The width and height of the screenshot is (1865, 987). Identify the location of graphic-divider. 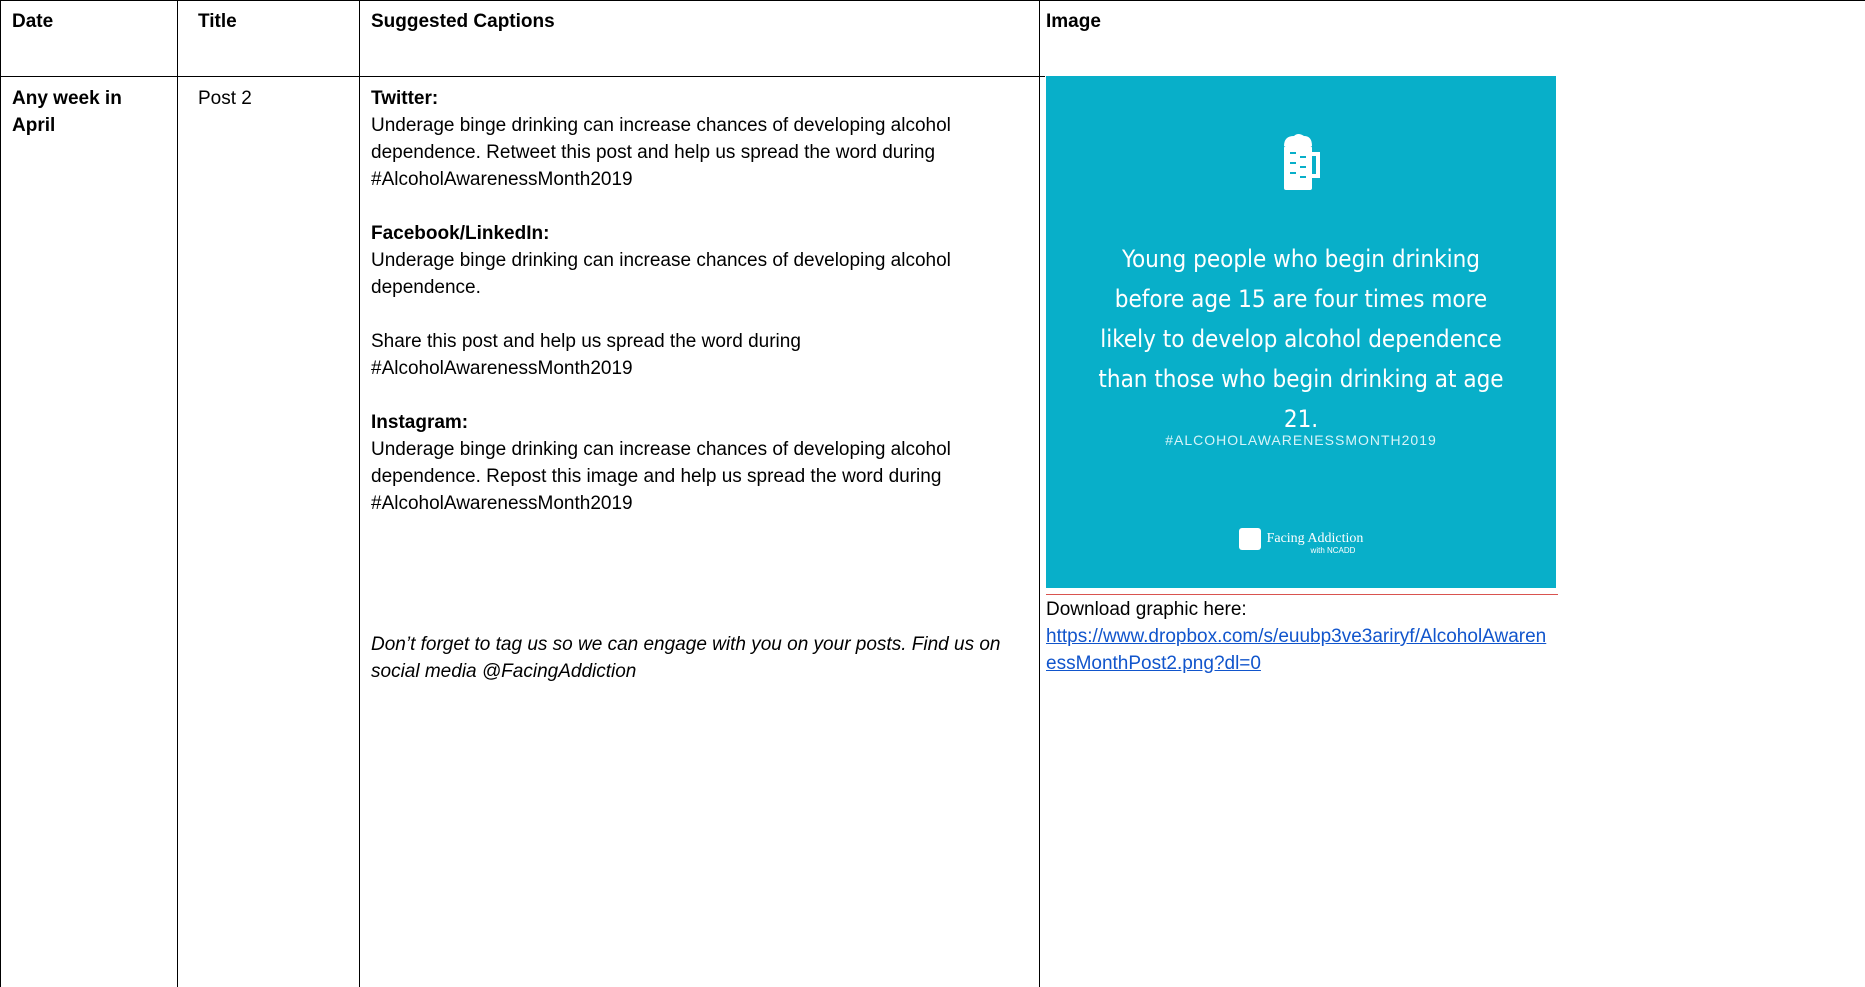
(1302, 594).